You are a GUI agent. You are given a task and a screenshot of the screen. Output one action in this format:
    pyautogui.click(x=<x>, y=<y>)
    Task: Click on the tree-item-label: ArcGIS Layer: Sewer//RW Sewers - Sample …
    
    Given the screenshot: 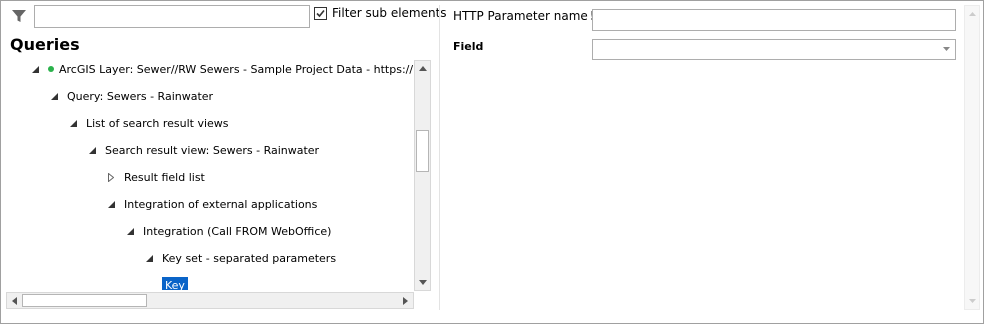 What is the action you would take?
    pyautogui.click(x=236, y=69)
    